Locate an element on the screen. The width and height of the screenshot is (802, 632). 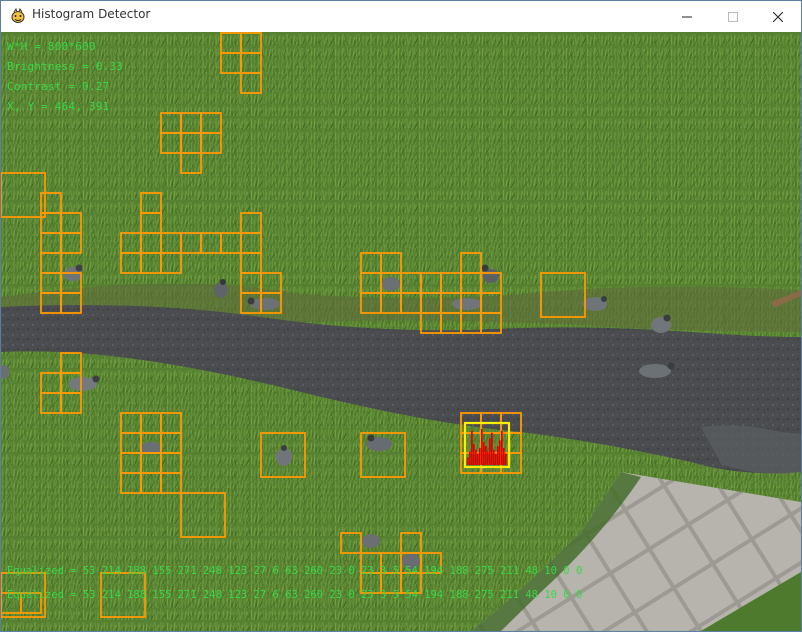
close-button is located at coordinates (778, 16).